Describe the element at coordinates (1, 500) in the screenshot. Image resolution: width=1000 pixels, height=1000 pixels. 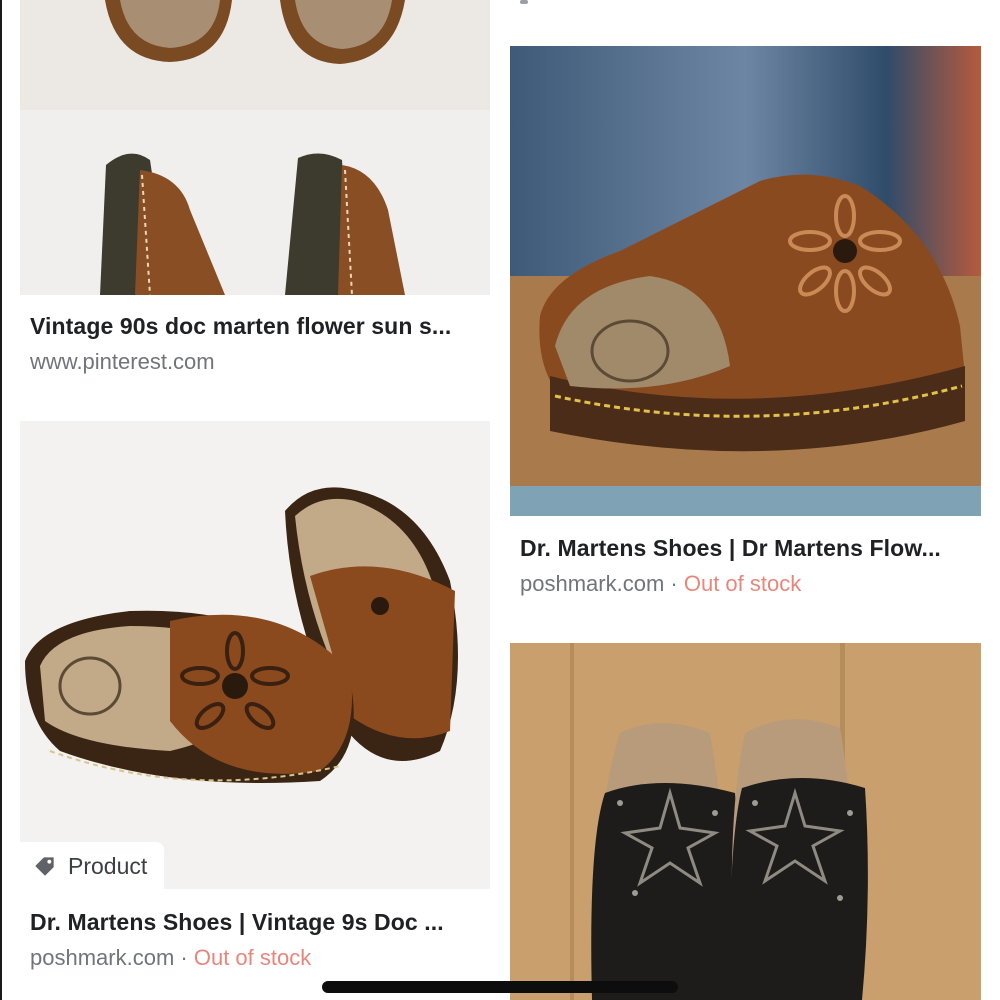
I see `screen-edge` at that location.